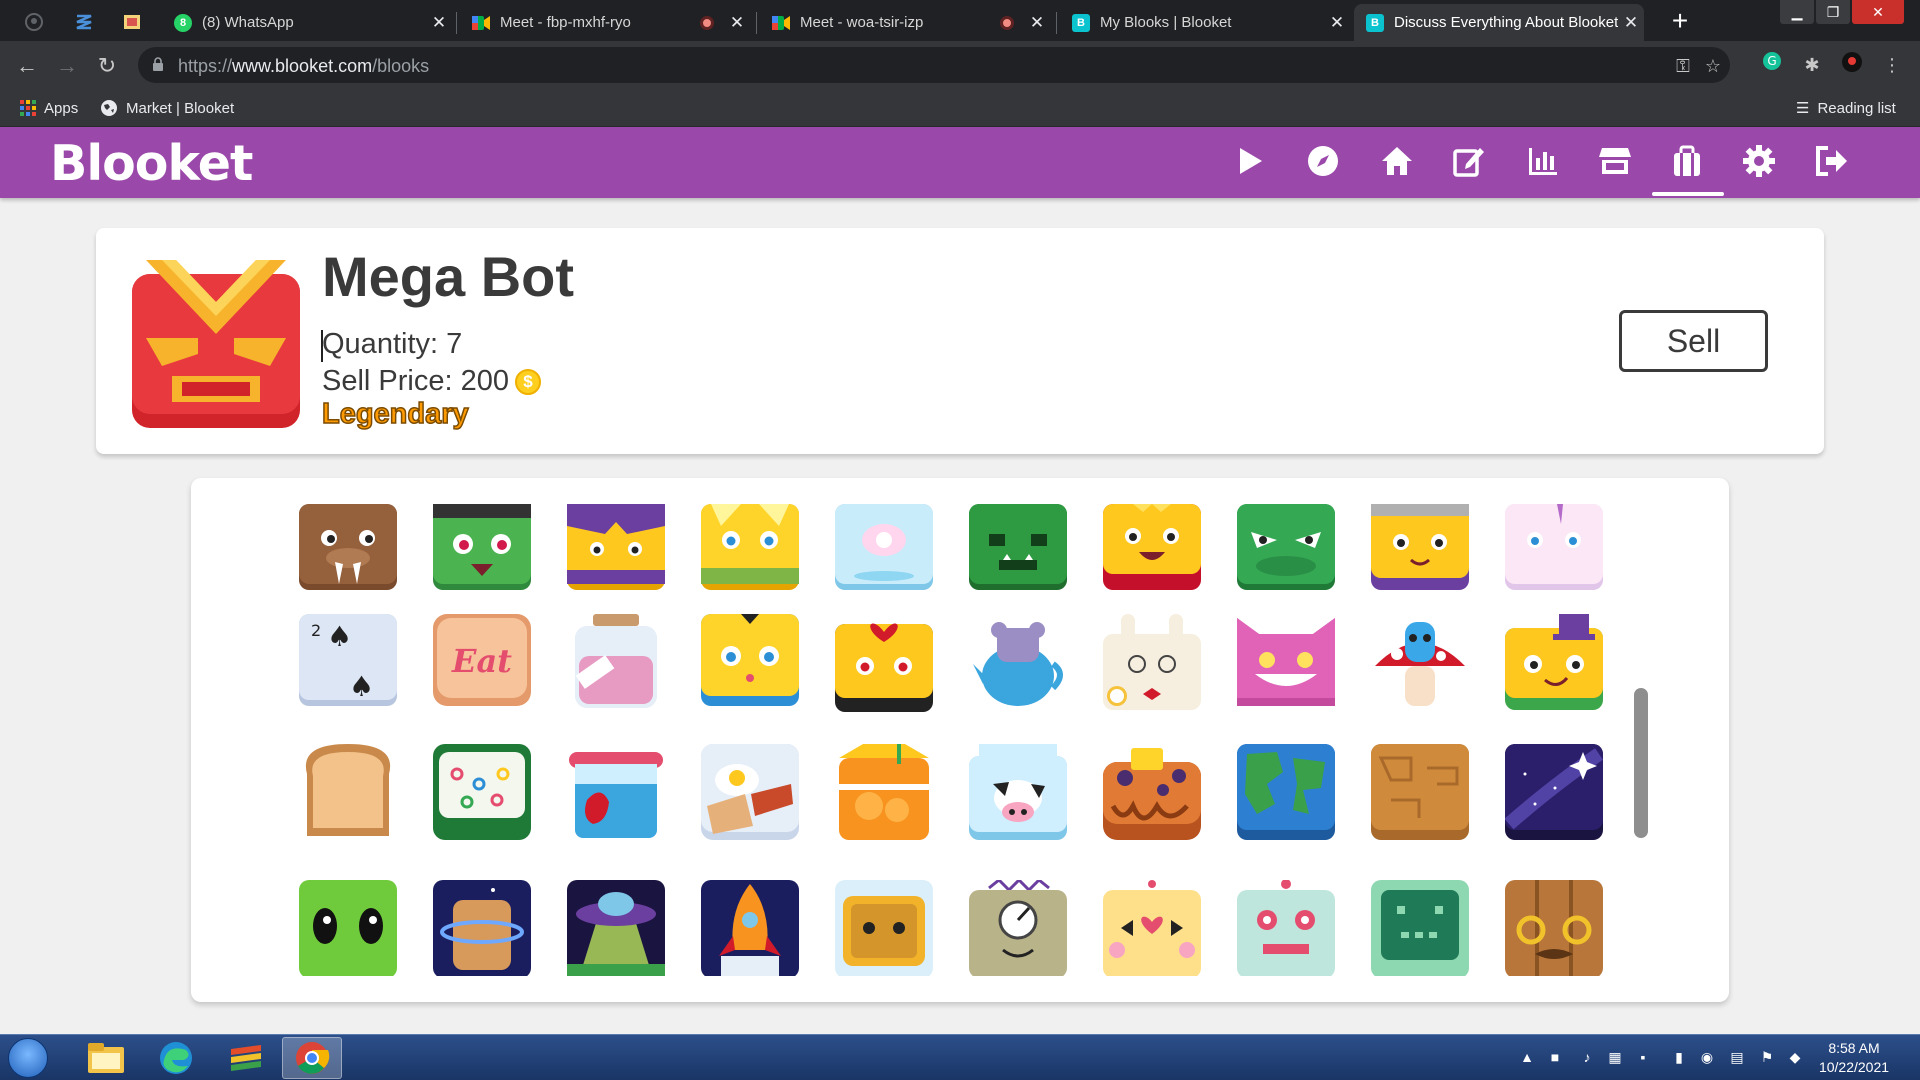  I want to click on orange-juice-blook, so click(884, 793).